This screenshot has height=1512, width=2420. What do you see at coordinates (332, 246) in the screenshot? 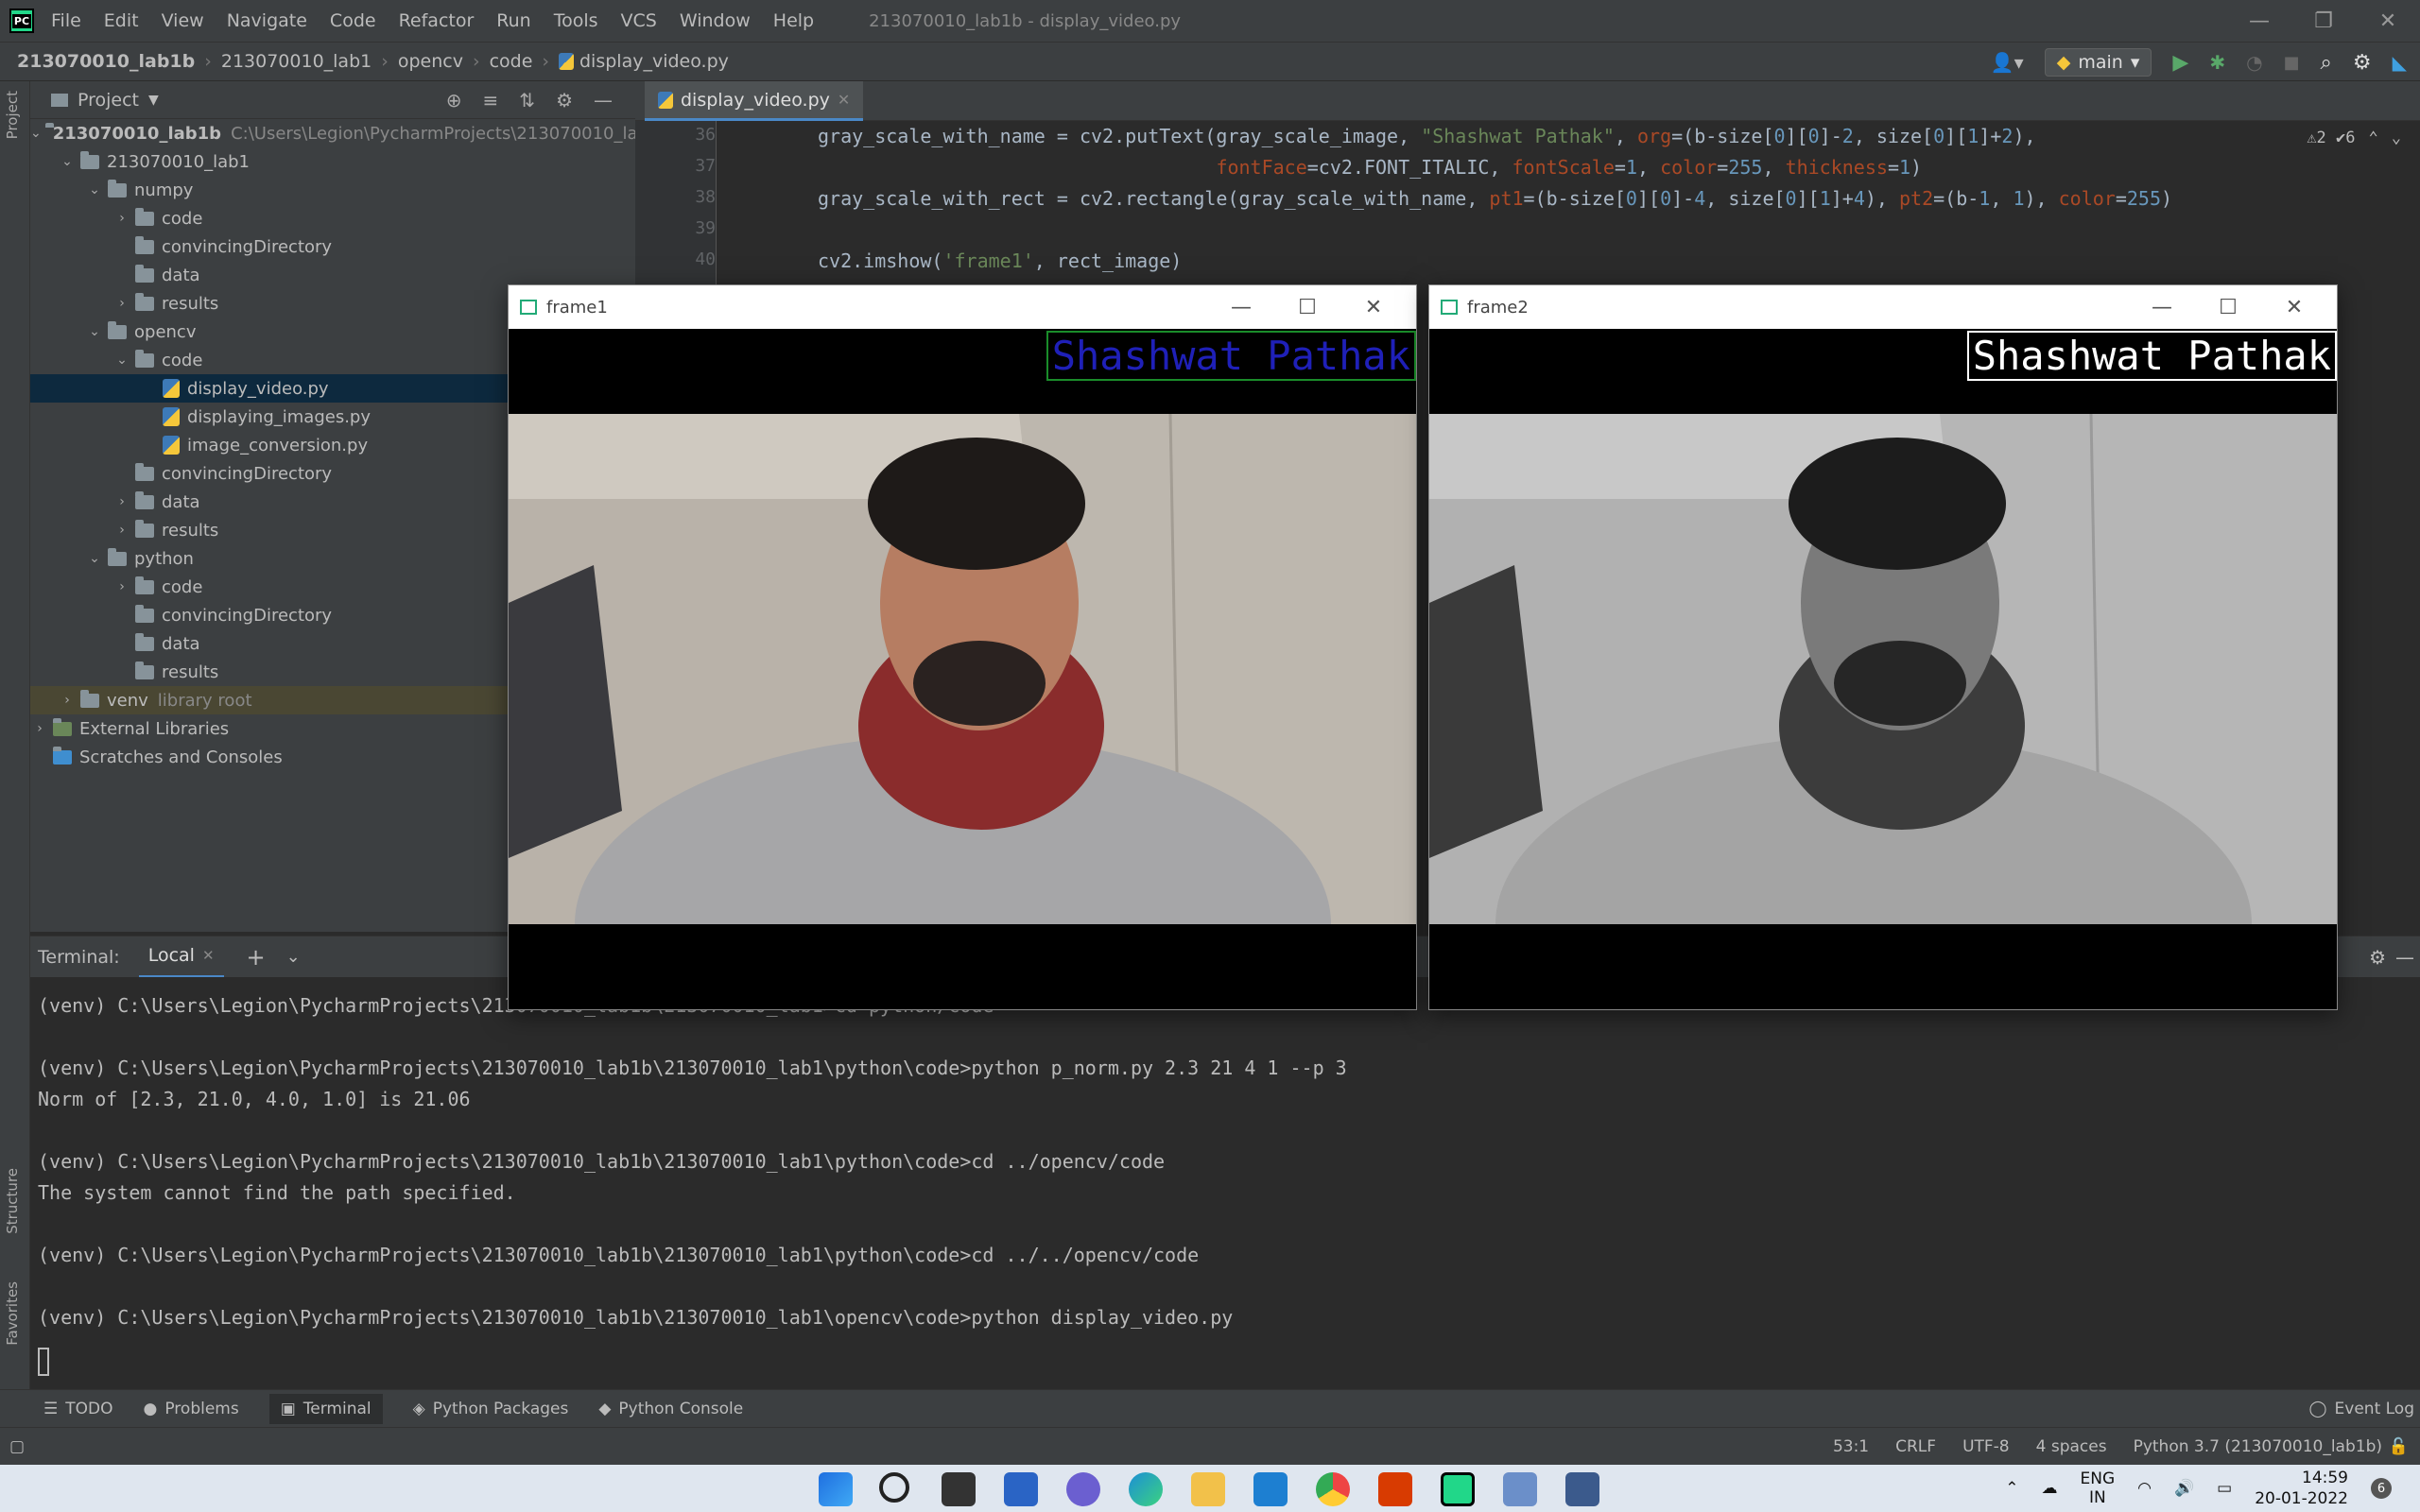
I see `tree-item: convincingDirectory` at bounding box center [332, 246].